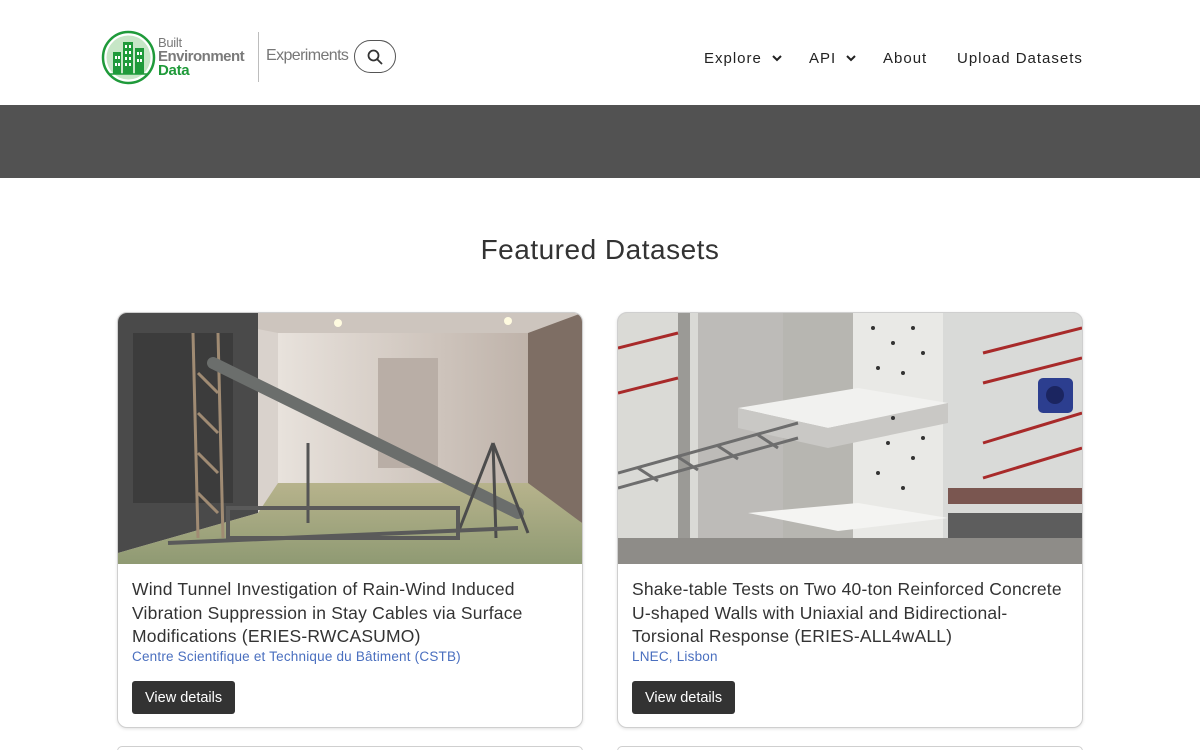  What do you see at coordinates (600, 141) in the screenshot?
I see `hero-banner` at bounding box center [600, 141].